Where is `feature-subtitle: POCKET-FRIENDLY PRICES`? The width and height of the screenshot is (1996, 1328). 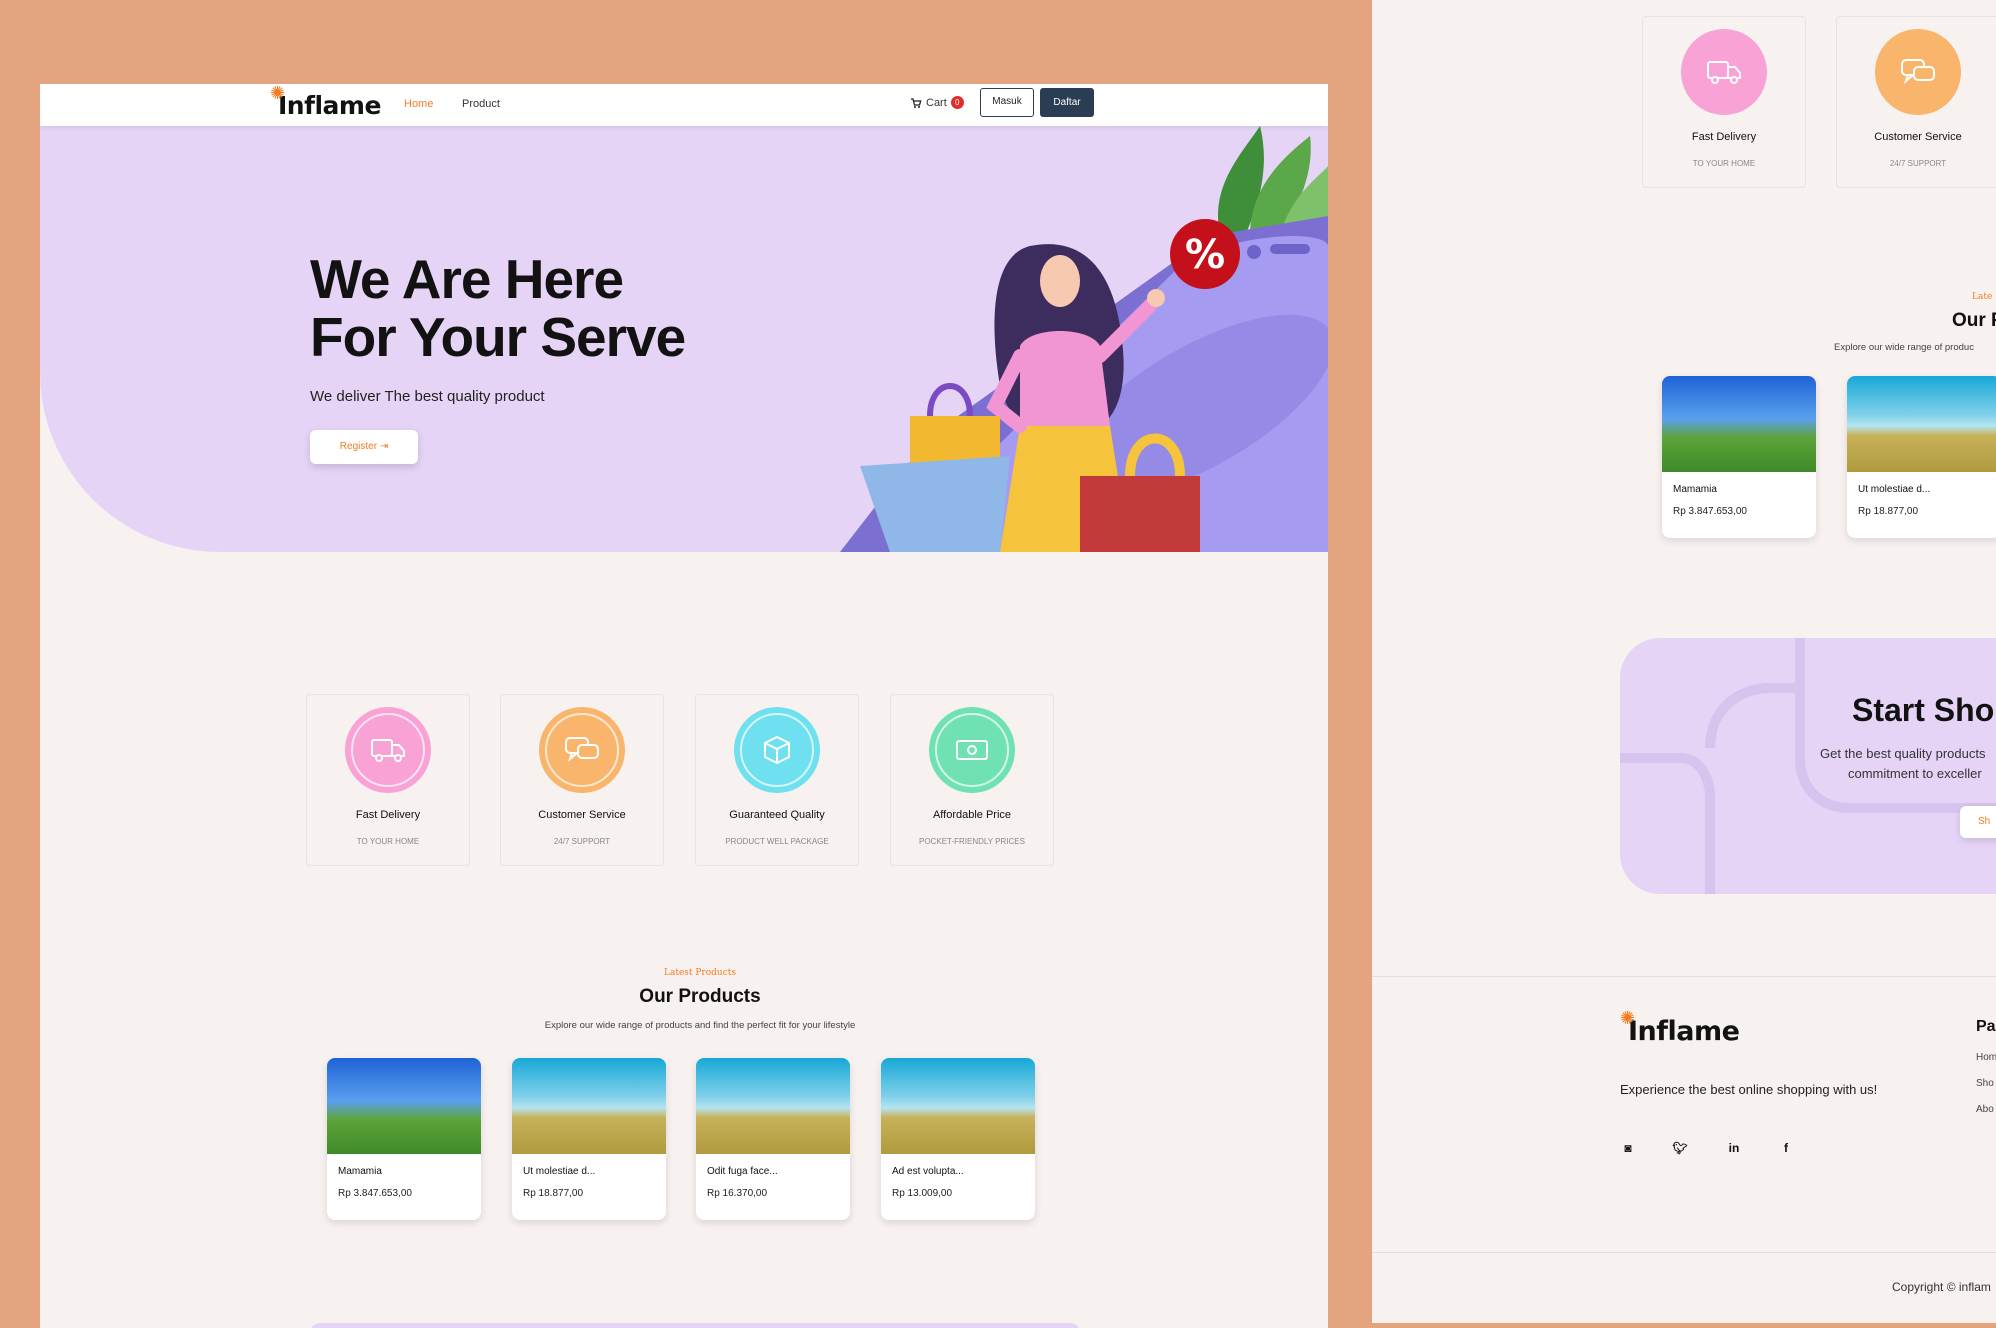 feature-subtitle: POCKET-FRIENDLY PRICES is located at coordinates (972, 841).